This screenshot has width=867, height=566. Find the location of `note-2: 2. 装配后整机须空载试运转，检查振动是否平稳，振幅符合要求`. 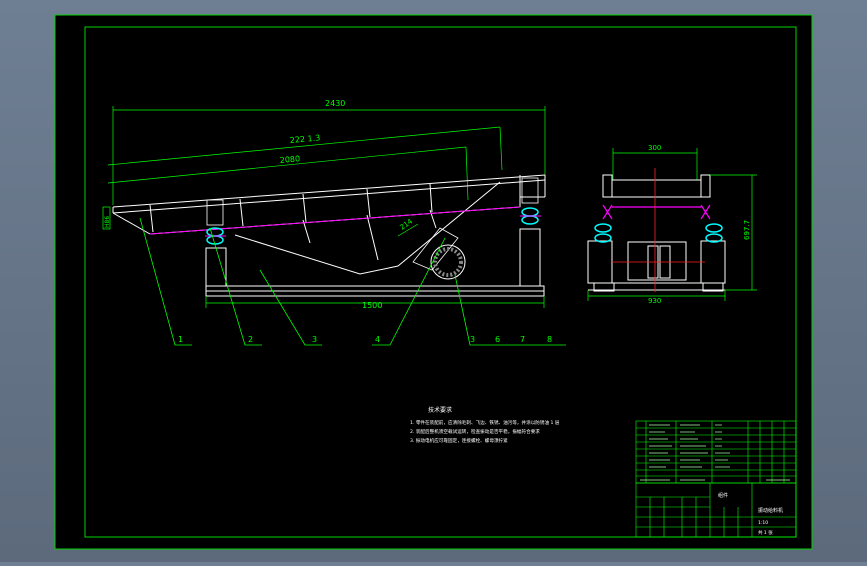

note-2: 2. 装配后整机须空载试运转，检查振动是否平稳，振幅符合要求 is located at coordinates (475, 431).